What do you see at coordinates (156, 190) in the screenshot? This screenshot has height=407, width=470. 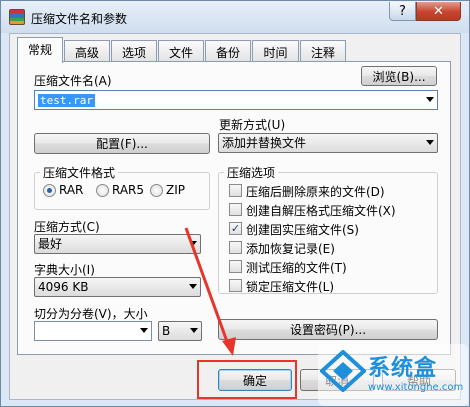 I see `format-radio-zip` at bounding box center [156, 190].